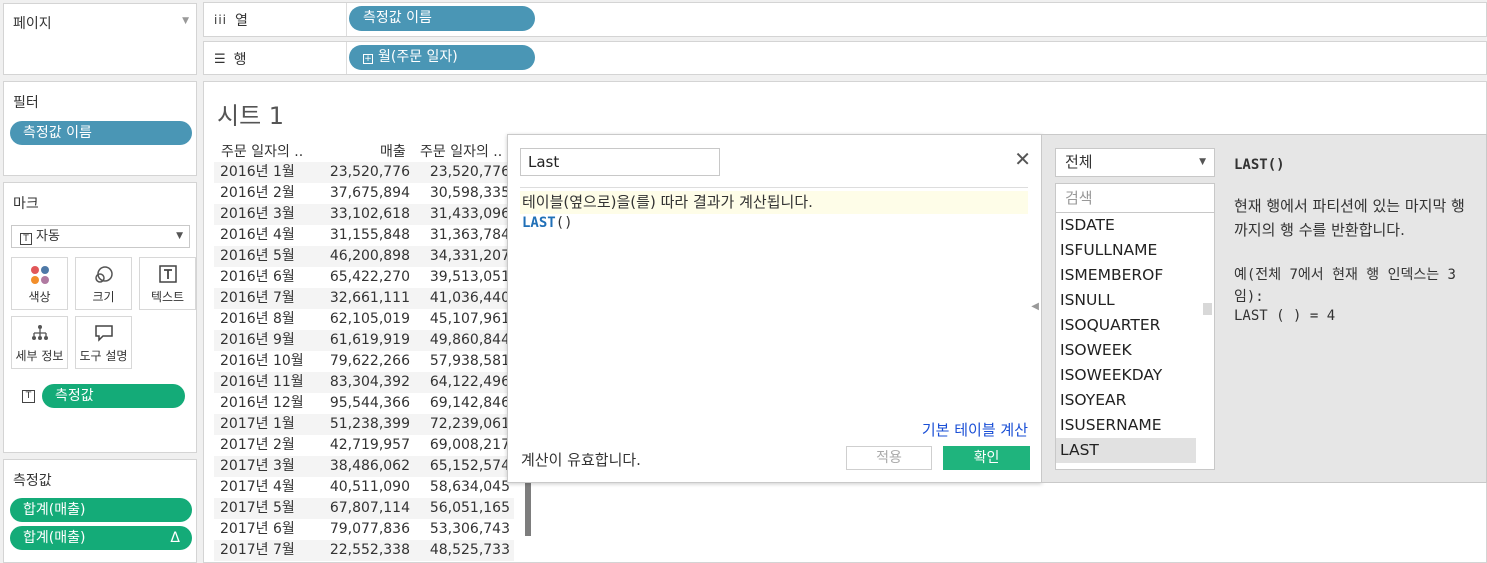 The width and height of the screenshot is (1487, 563). What do you see at coordinates (251, 116) in the screenshot?
I see `sheet-title: 시트 1` at bounding box center [251, 116].